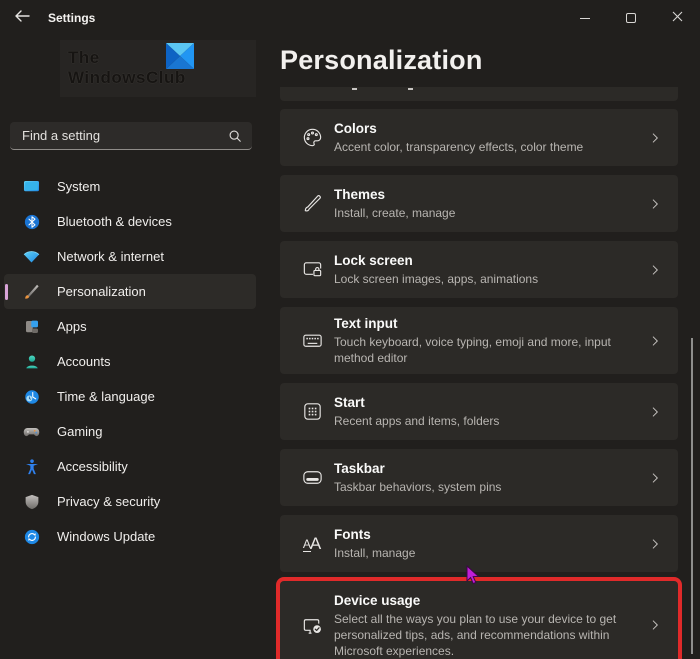  What do you see at coordinates (381, 60) in the screenshot?
I see `page-title: Personalization` at bounding box center [381, 60].